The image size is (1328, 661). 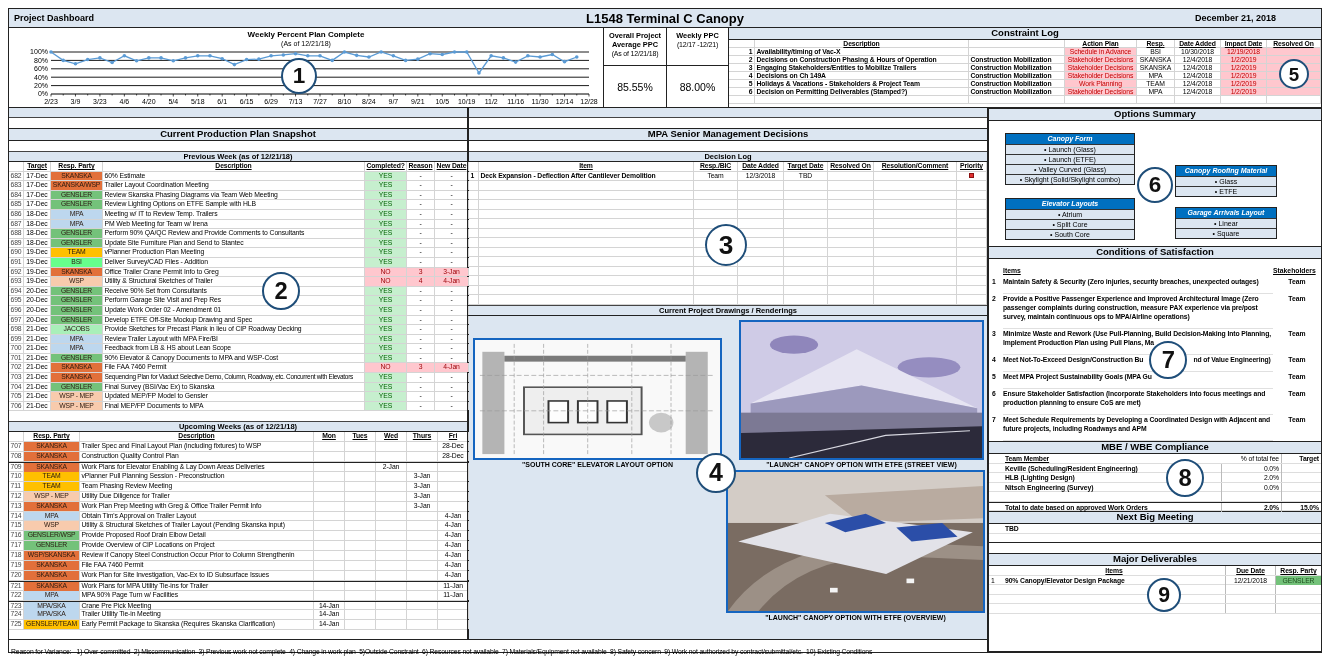 What do you see at coordinates (1235, 18) in the screenshot?
I see `report-date: December 21, 2018` at bounding box center [1235, 18].